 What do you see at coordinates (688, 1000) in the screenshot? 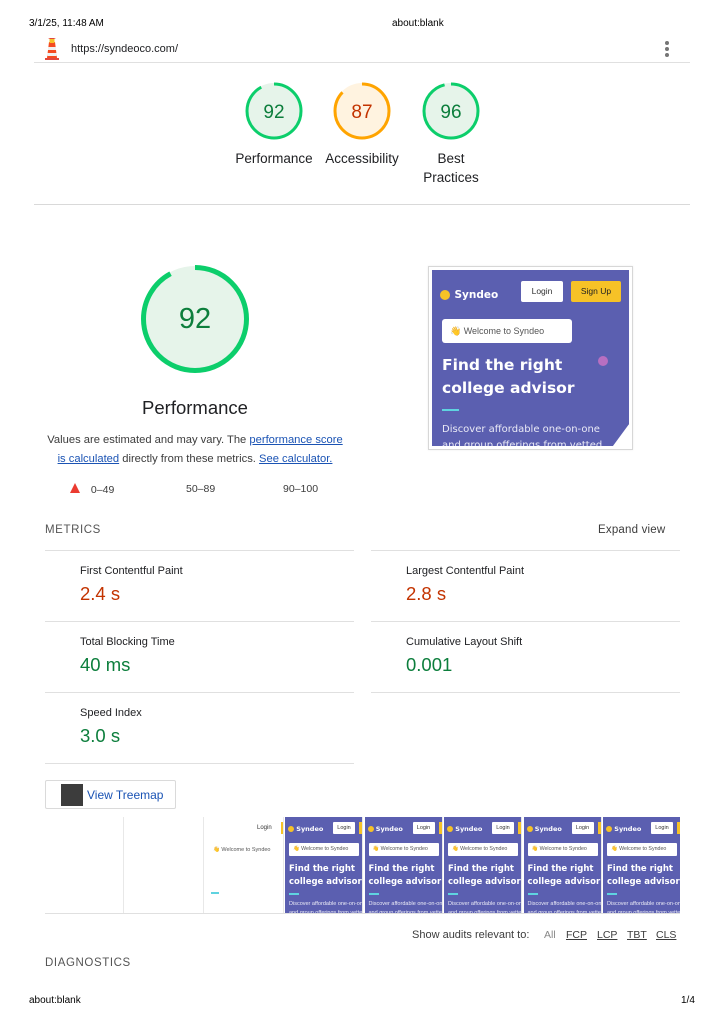
I see `print-page-number: 1/4` at bounding box center [688, 1000].